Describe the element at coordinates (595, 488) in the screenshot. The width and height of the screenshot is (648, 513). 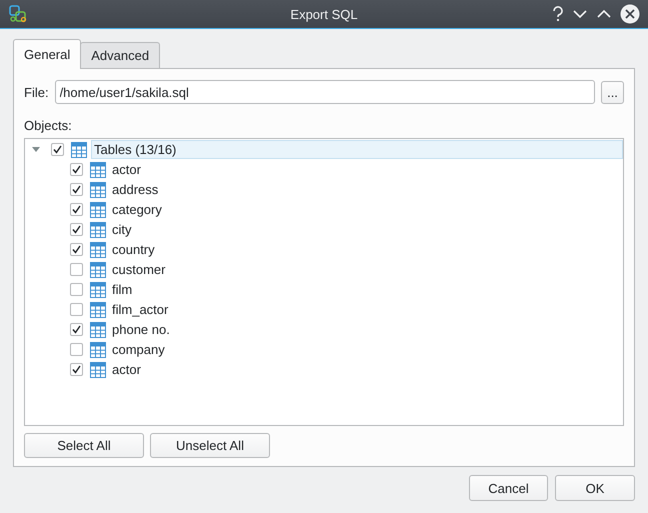
I see `ok-button: OK` at that location.